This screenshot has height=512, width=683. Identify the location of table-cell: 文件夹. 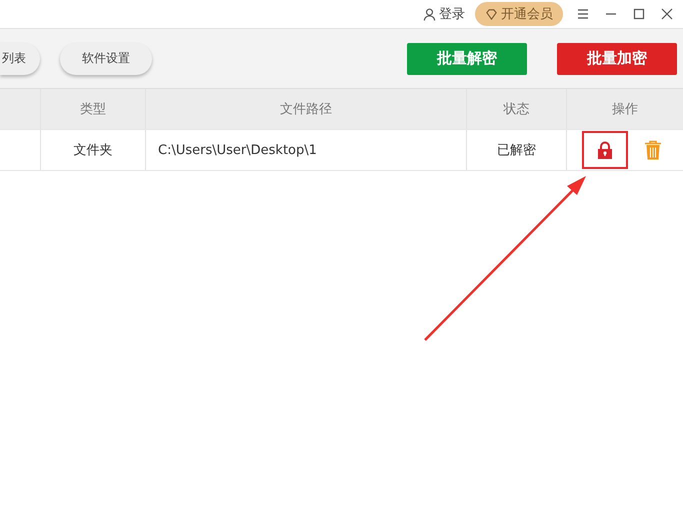
(93, 150).